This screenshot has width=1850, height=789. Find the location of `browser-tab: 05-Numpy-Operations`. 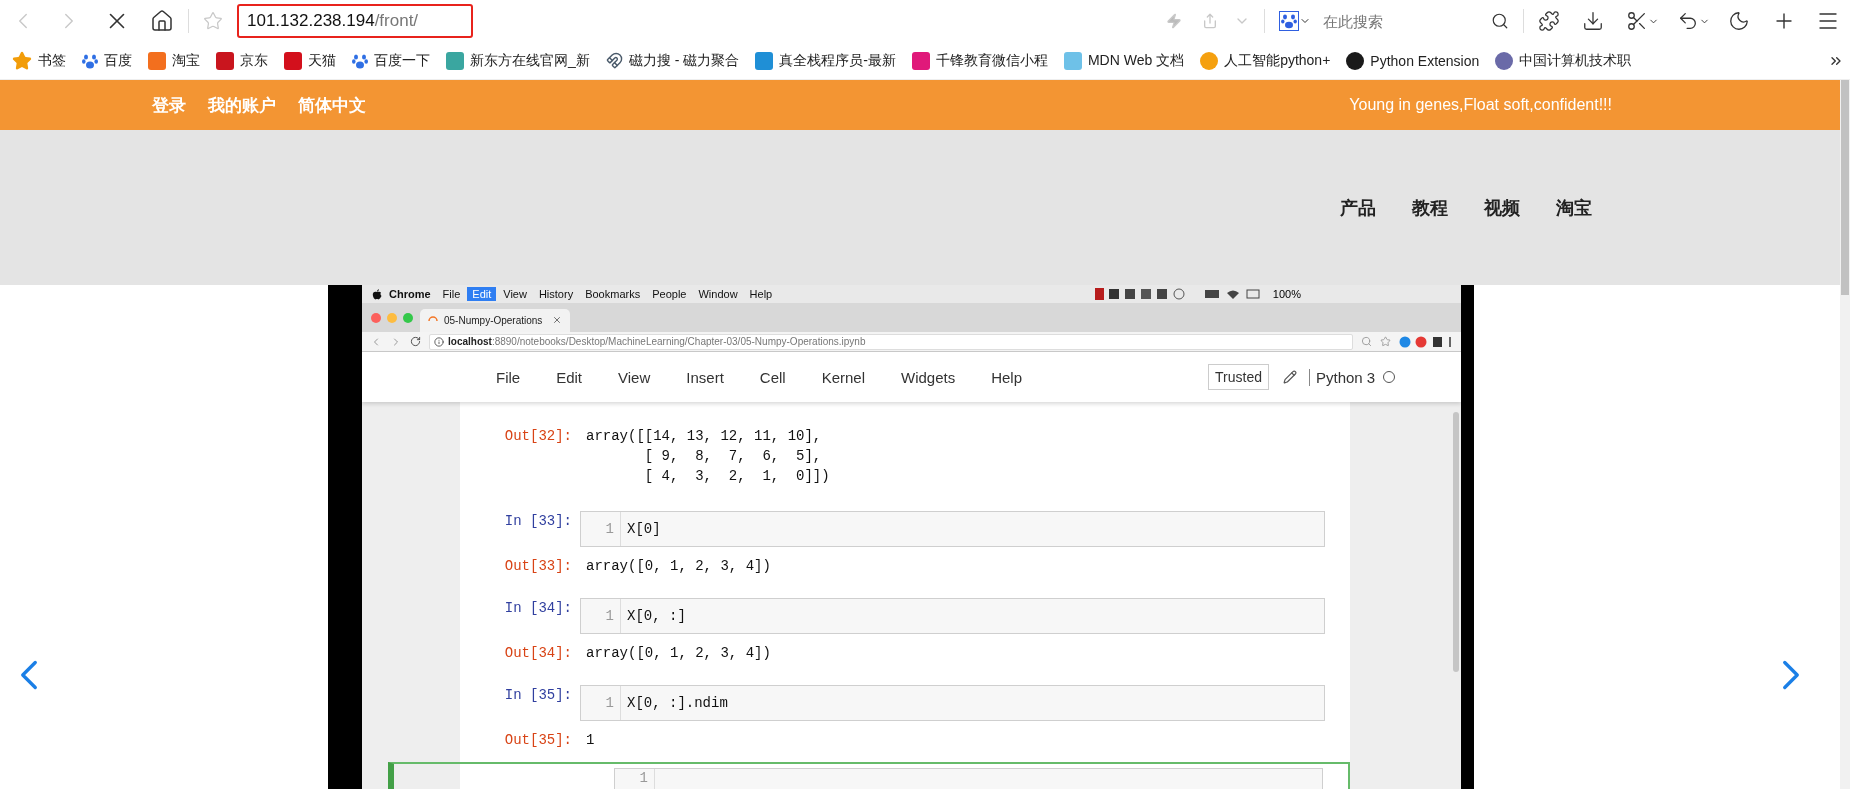

browser-tab: 05-Numpy-Operations is located at coordinates (495, 320).